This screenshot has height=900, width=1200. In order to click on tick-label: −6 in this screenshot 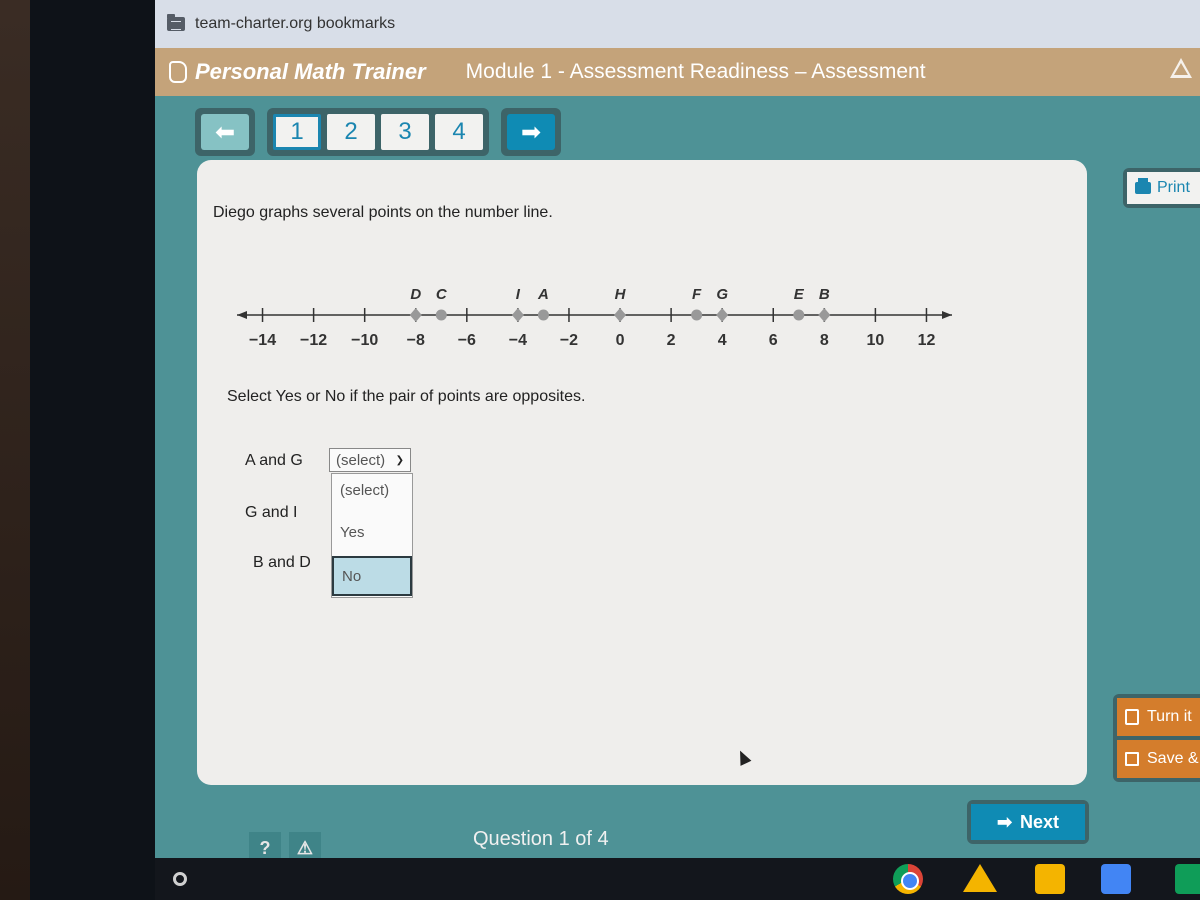, I will do `click(467, 340)`.